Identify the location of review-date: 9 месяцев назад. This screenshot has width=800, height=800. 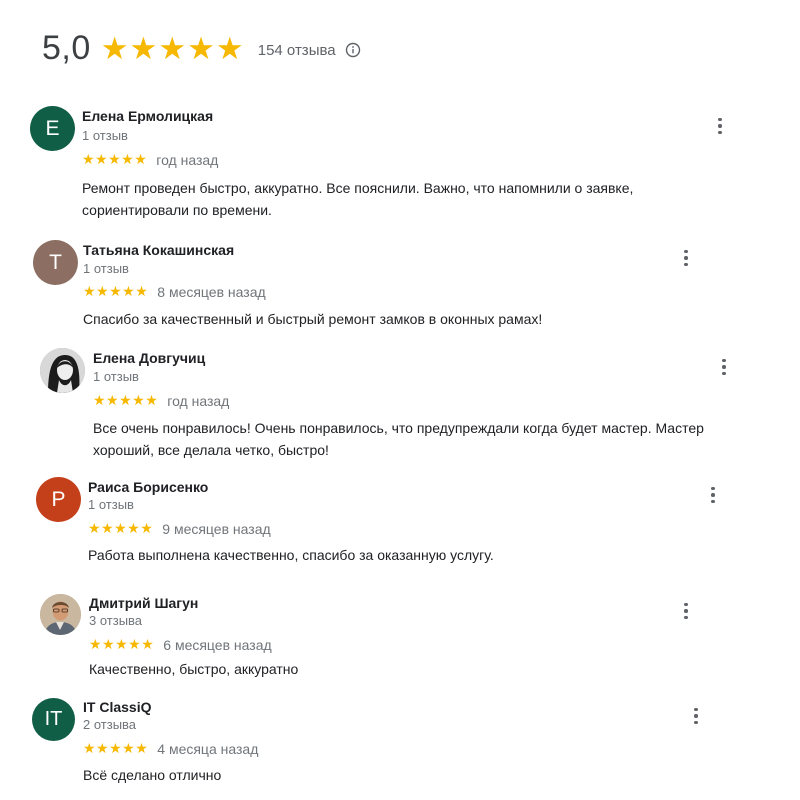
(216, 528).